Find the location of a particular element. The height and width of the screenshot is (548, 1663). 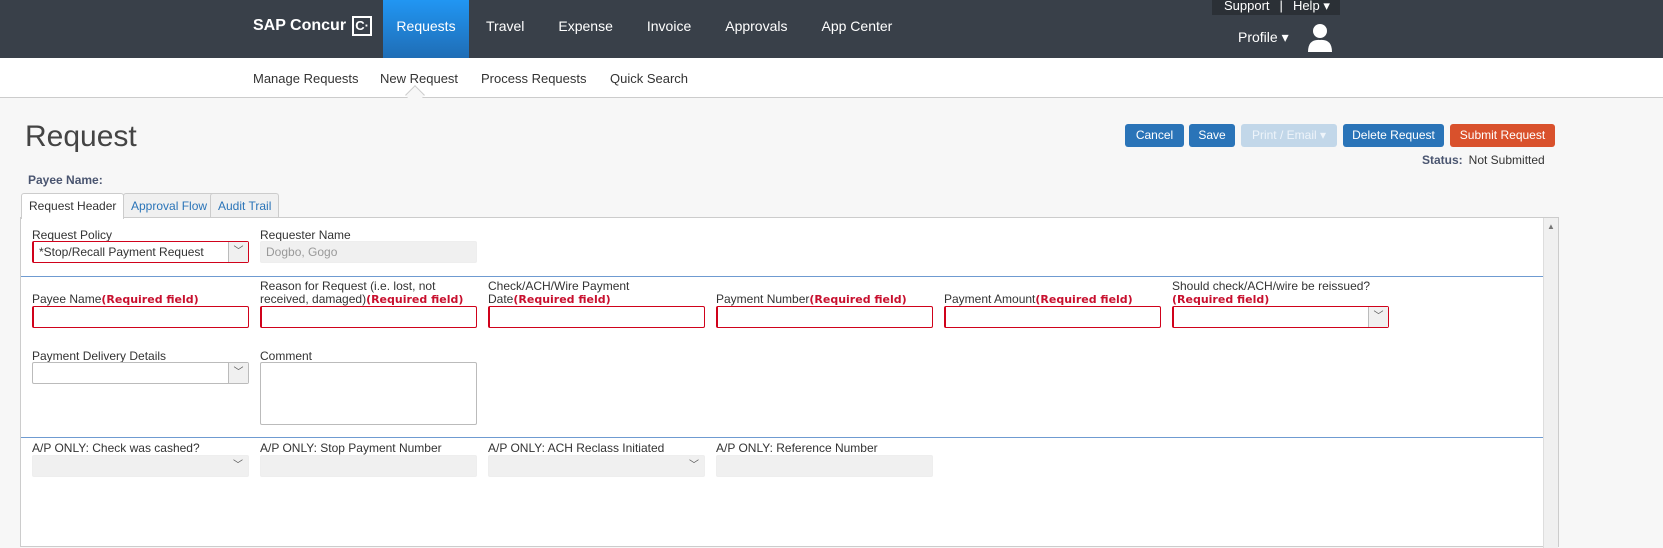

stop-payment-number-label: A/P ONLY: Stop Payment Number is located at coordinates (351, 448).